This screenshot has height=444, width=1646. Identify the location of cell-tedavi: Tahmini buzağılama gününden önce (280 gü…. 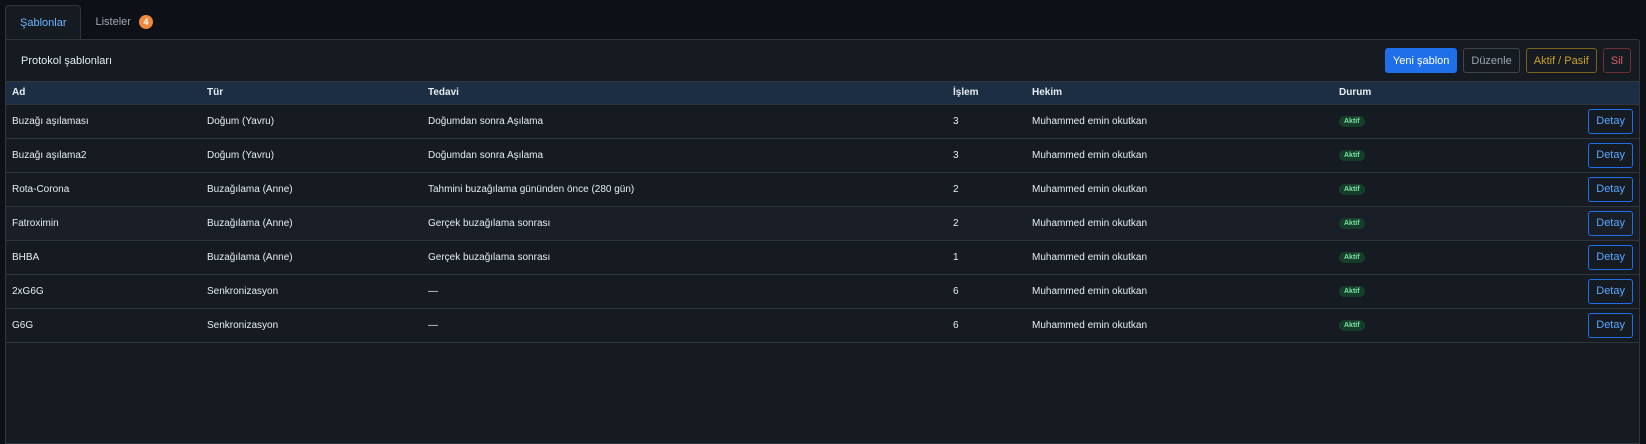
(531, 189).